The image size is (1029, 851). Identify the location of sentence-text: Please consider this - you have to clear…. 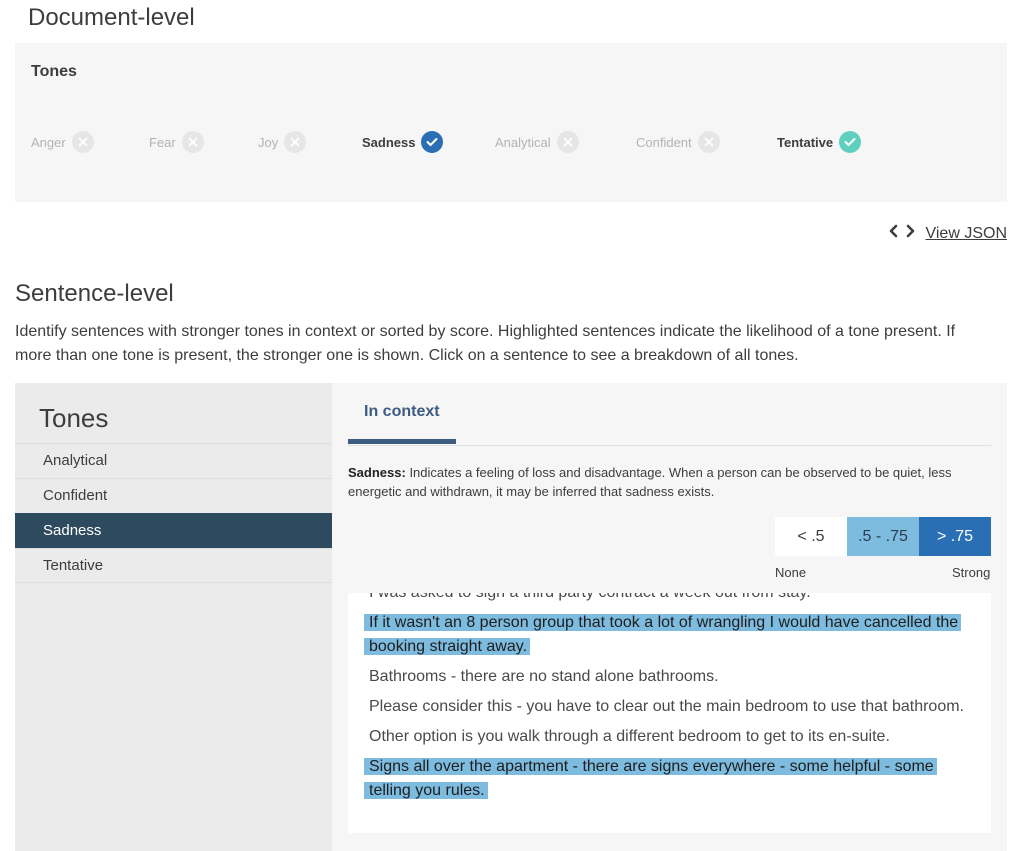
(666, 706).